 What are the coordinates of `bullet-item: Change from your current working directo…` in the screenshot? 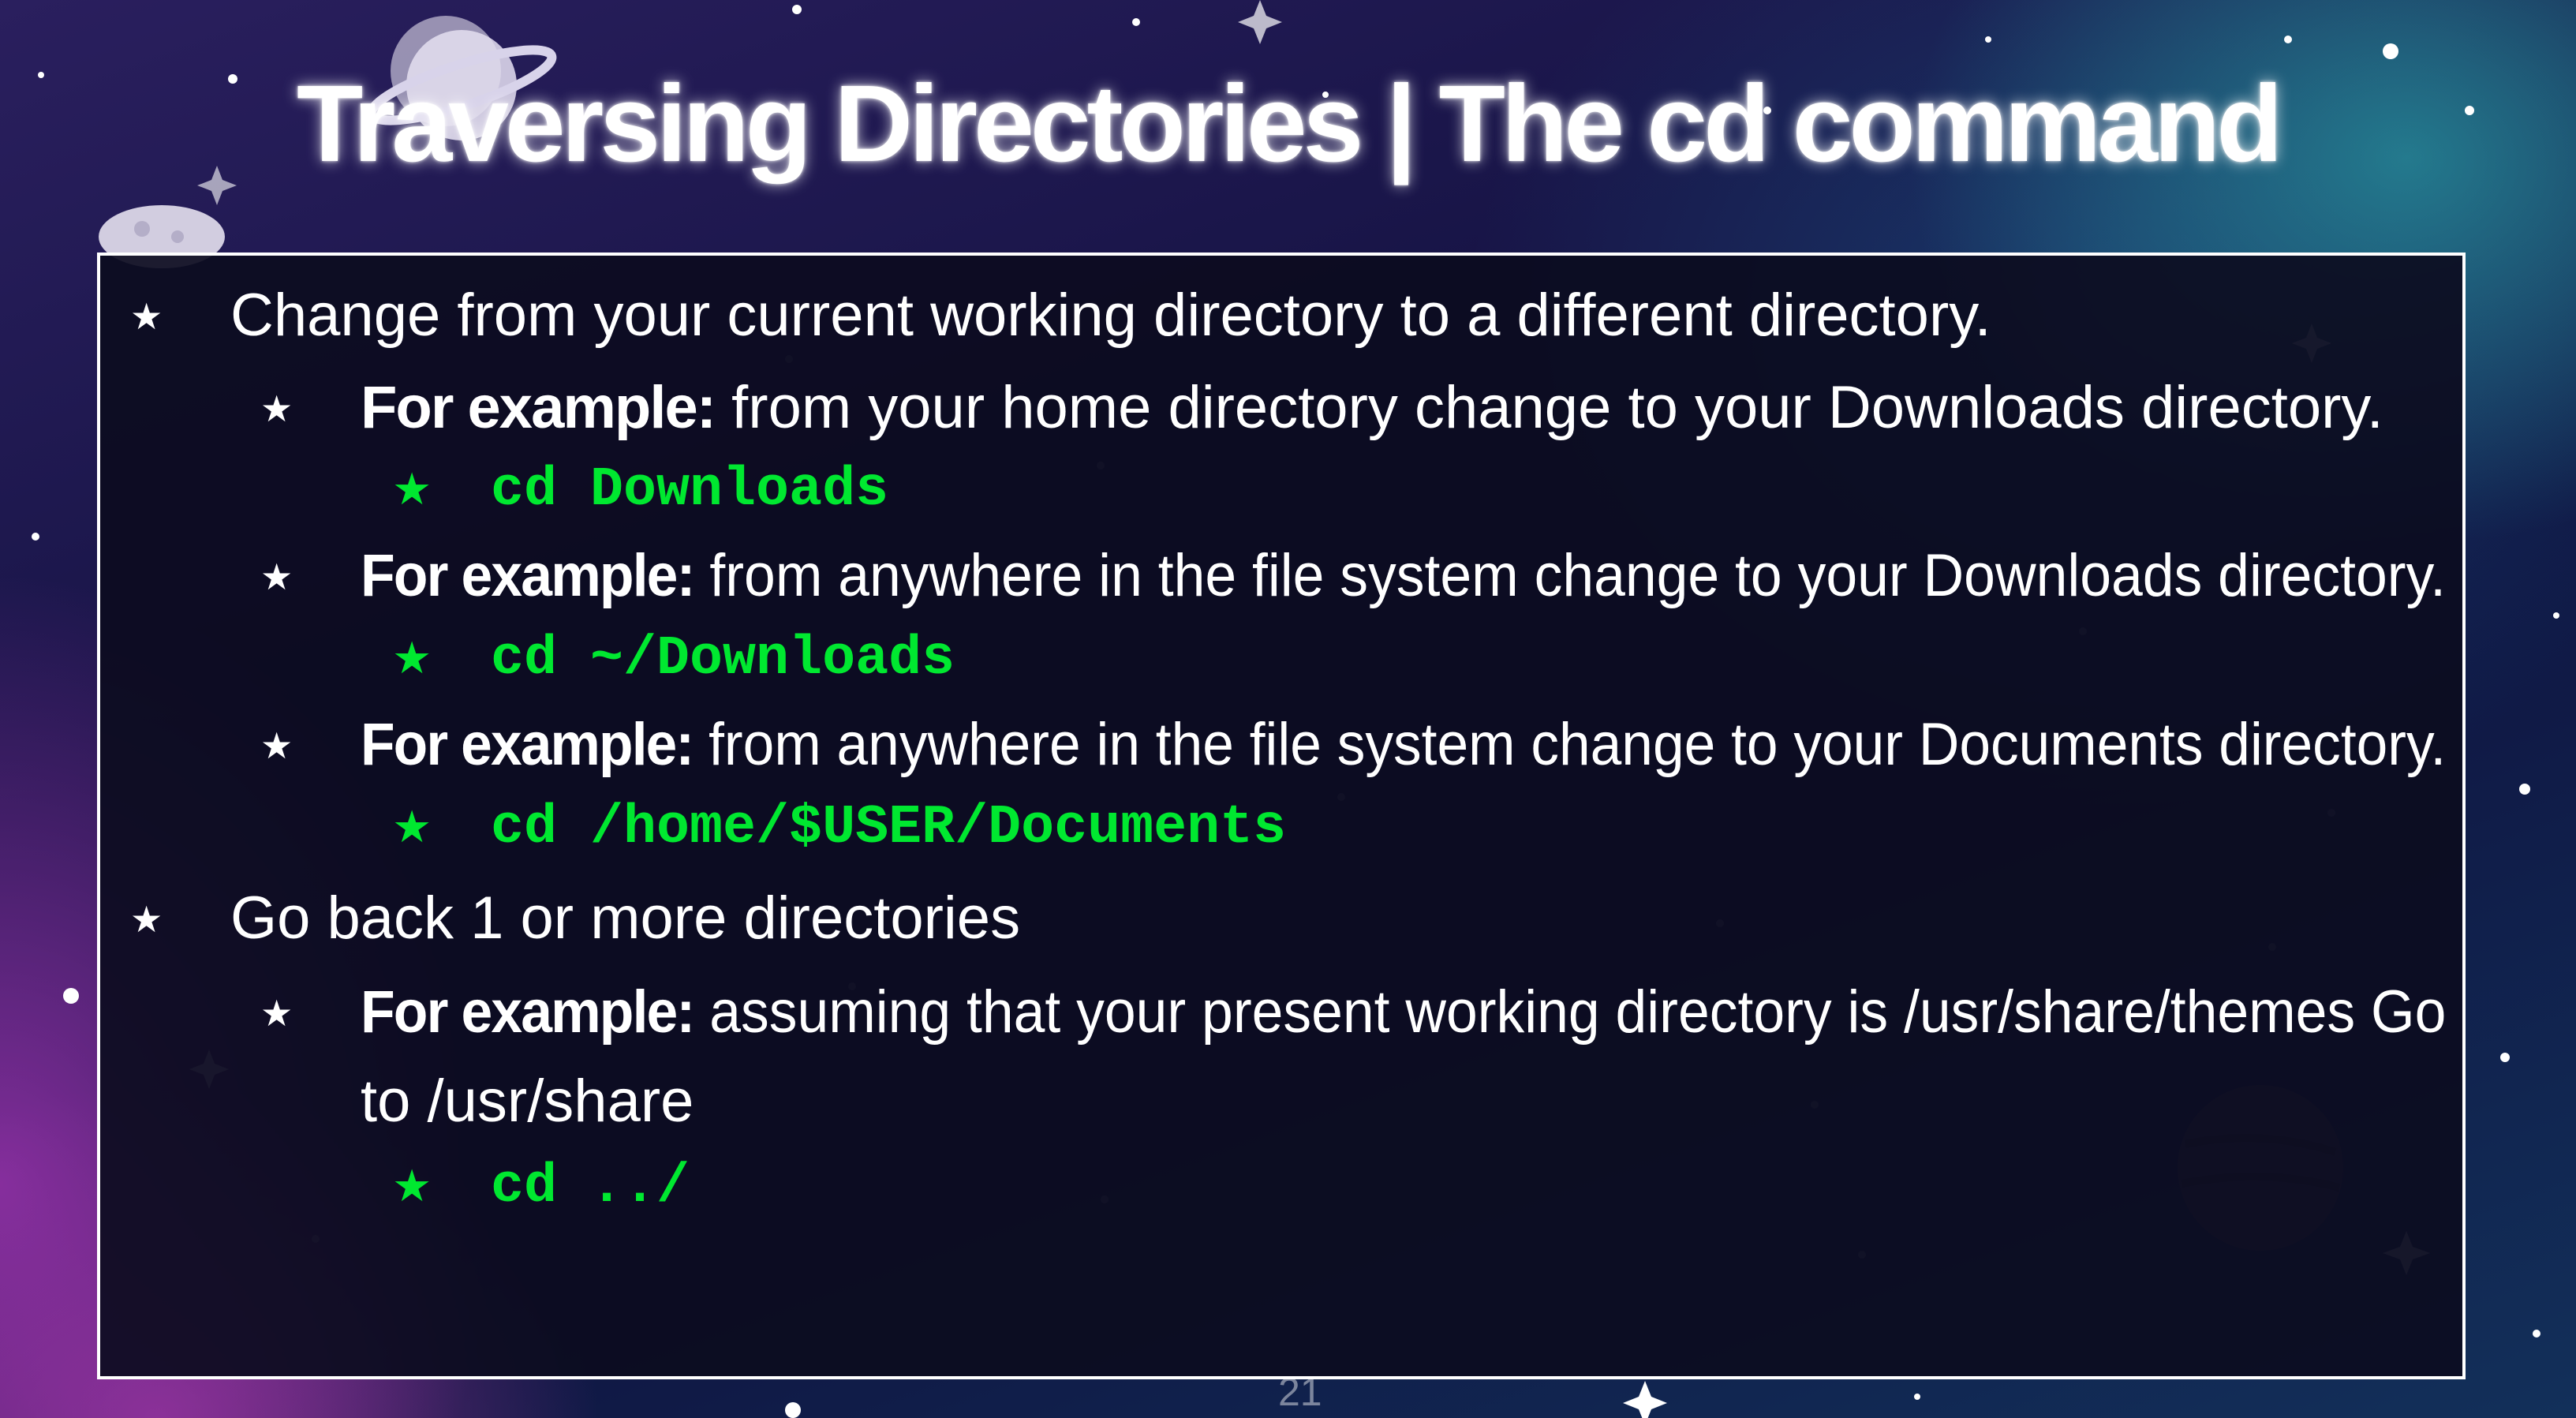 It's located at (1110, 316).